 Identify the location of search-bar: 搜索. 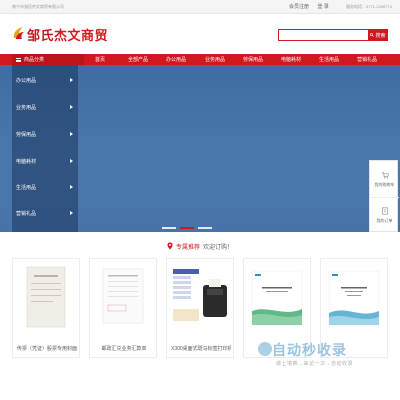
(333, 35).